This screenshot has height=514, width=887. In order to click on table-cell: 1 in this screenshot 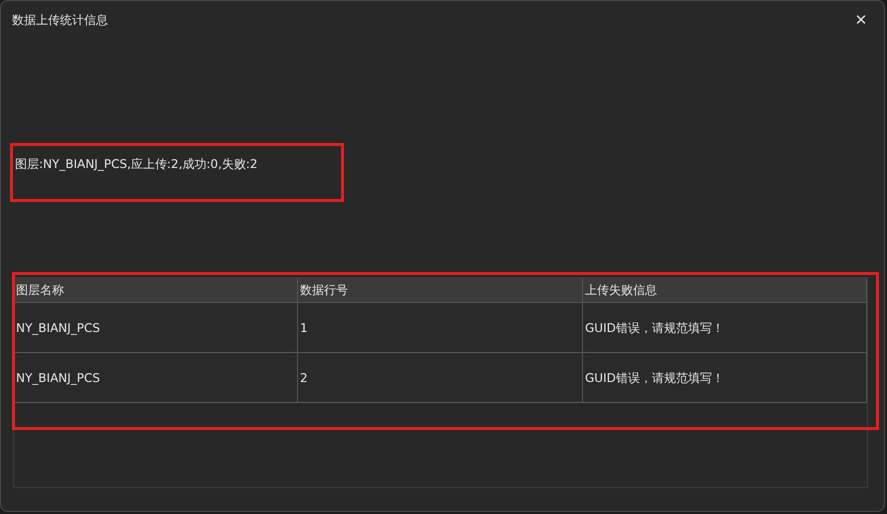, I will do `click(440, 328)`.